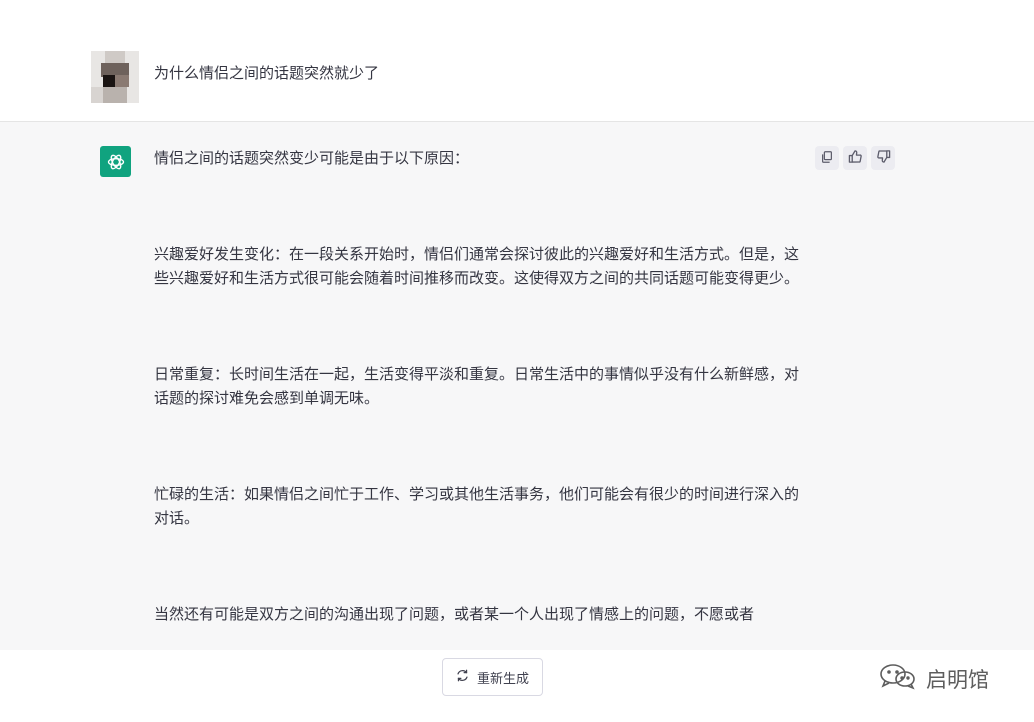 This screenshot has height=722, width=1034. I want to click on user-message-text: 为什么情侣之间的话题突然就少了, so click(267, 73).